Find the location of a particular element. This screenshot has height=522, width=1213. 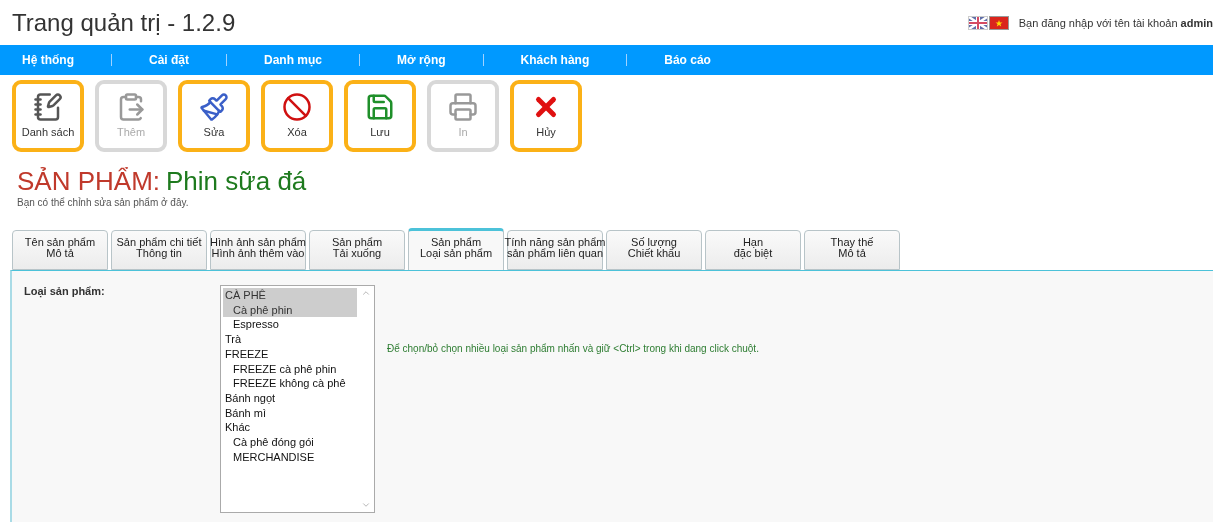

tab: Số lượng Chiết khấu is located at coordinates (654, 250).